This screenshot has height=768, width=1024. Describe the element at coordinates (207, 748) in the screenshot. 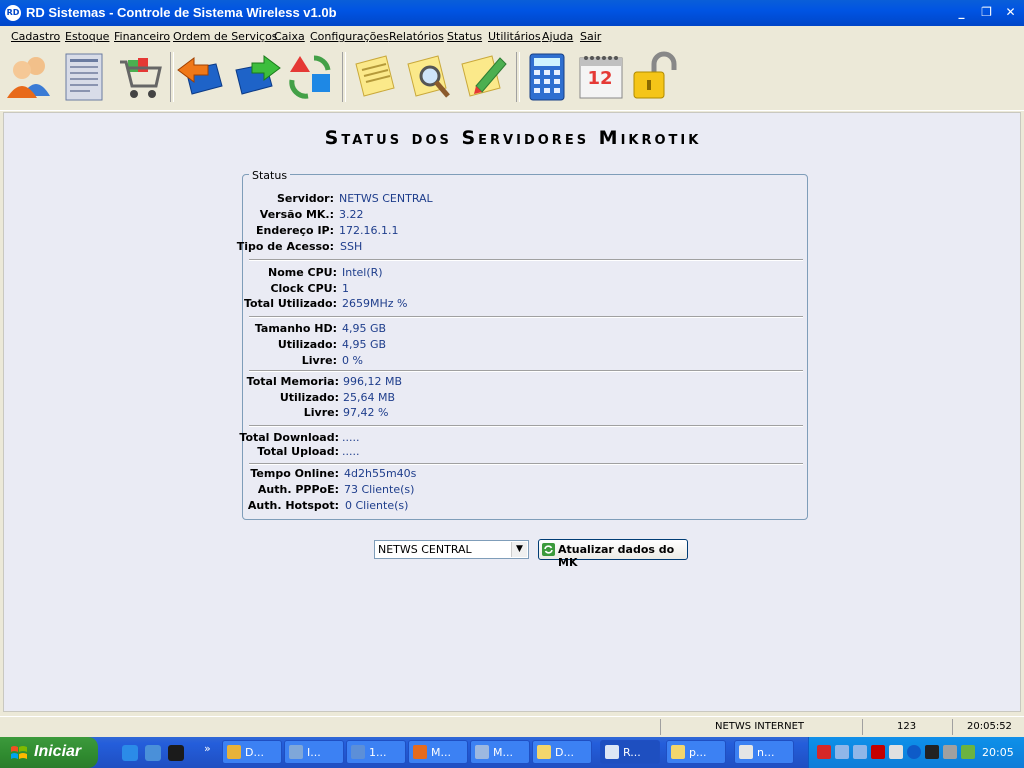

I see `quicklaunch-more-icon: »` at that location.